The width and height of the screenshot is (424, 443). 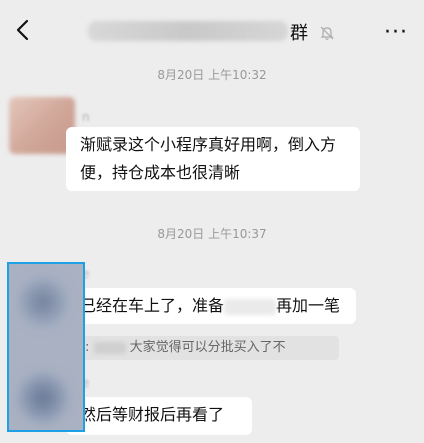 I want to click on timestamp: 8月20日 上午10:32, so click(x=212, y=75).